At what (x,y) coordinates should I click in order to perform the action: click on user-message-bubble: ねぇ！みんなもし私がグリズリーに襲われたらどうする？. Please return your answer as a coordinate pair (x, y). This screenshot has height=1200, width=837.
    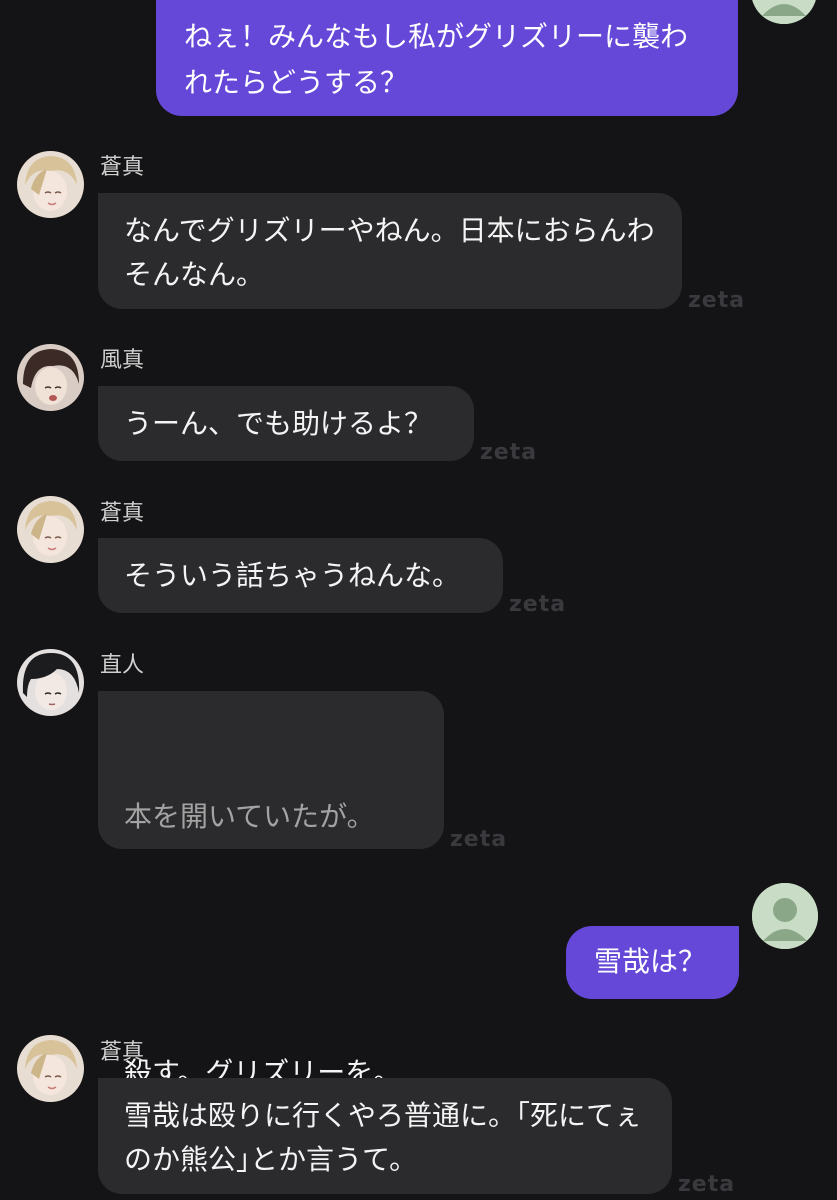
    Looking at the image, I should click on (447, 58).